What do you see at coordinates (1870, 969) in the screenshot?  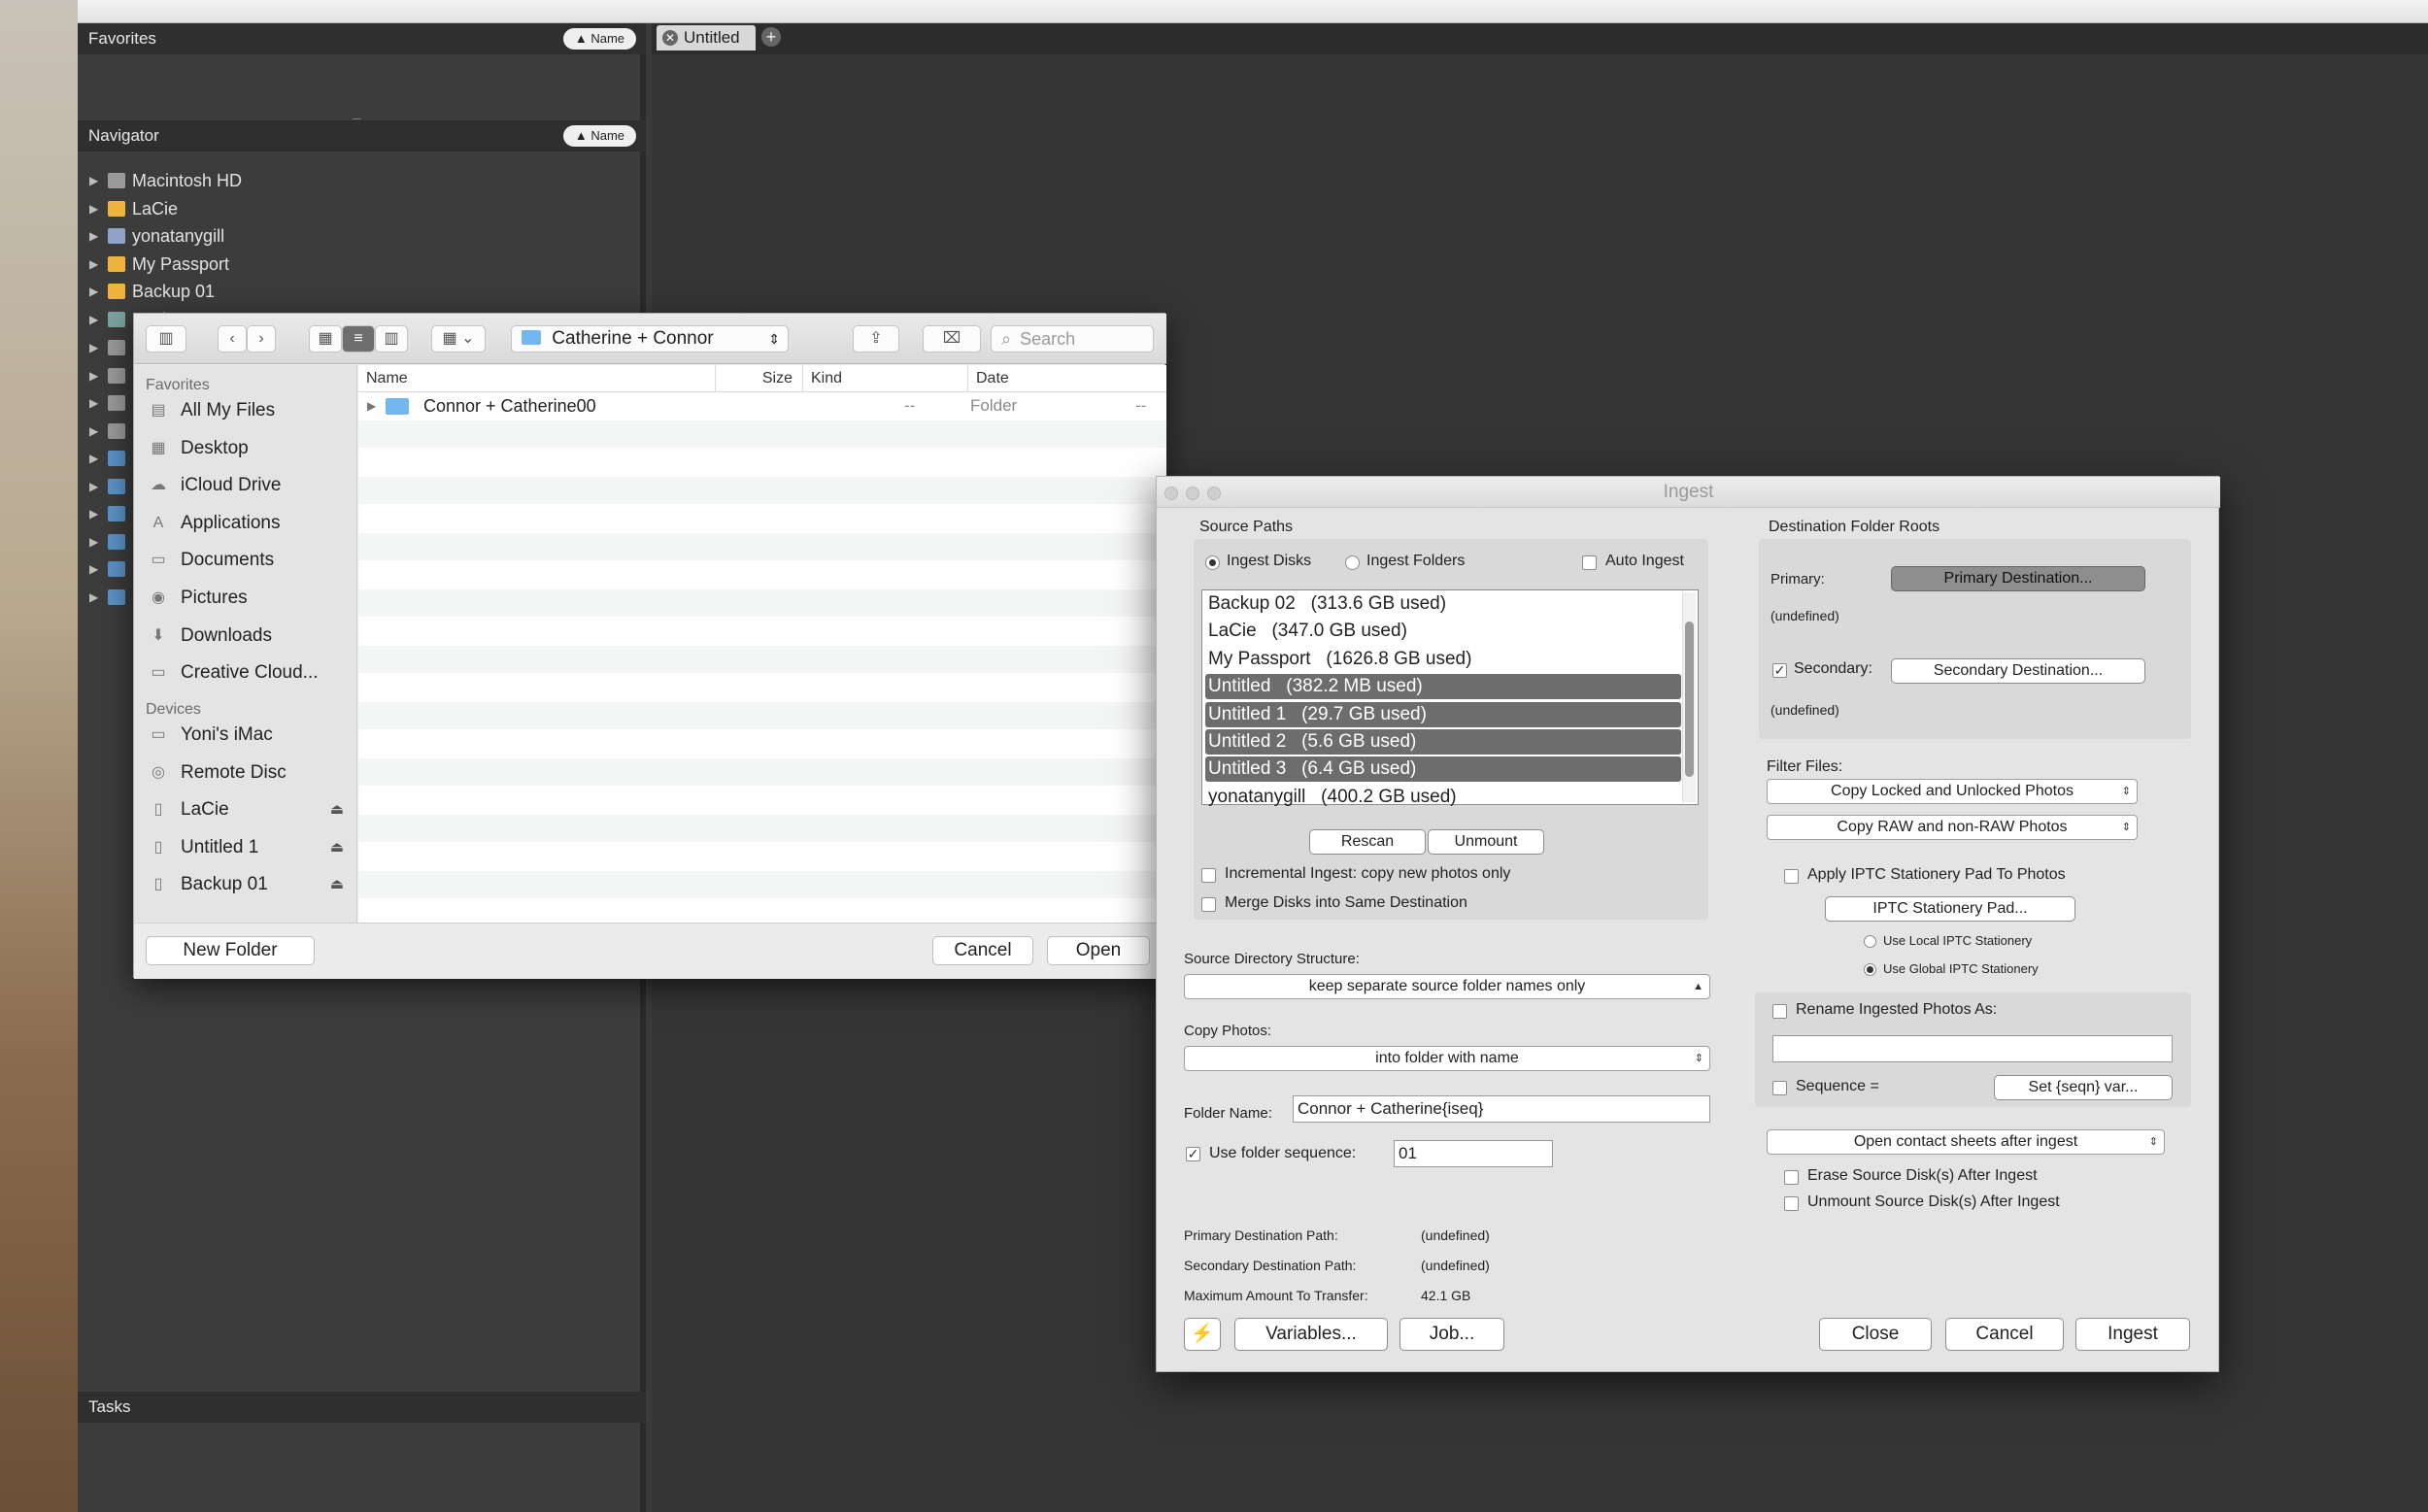 I see `use-global-iptc-radio` at bounding box center [1870, 969].